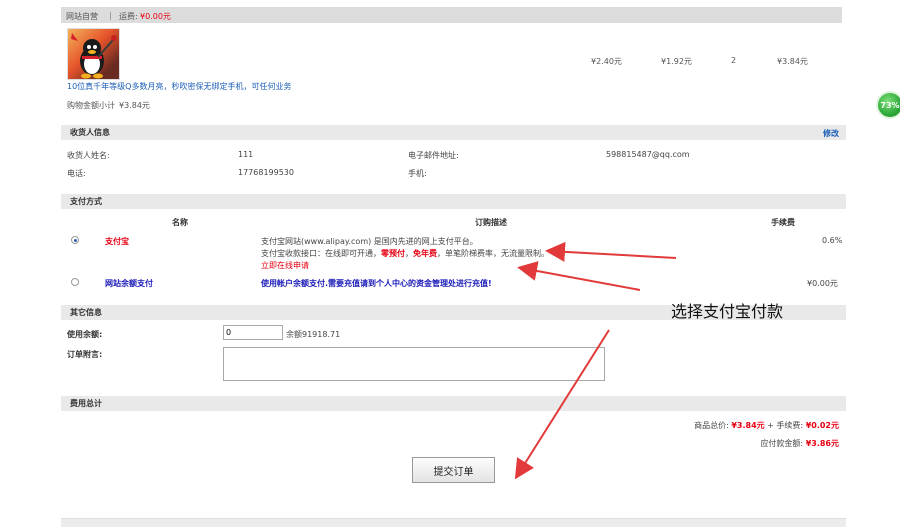 This screenshot has width=900, height=527. What do you see at coordinates (453, 470) in the screenshot?
I see `submit-order-button: 提交订单` at bounding box center [453, 470].